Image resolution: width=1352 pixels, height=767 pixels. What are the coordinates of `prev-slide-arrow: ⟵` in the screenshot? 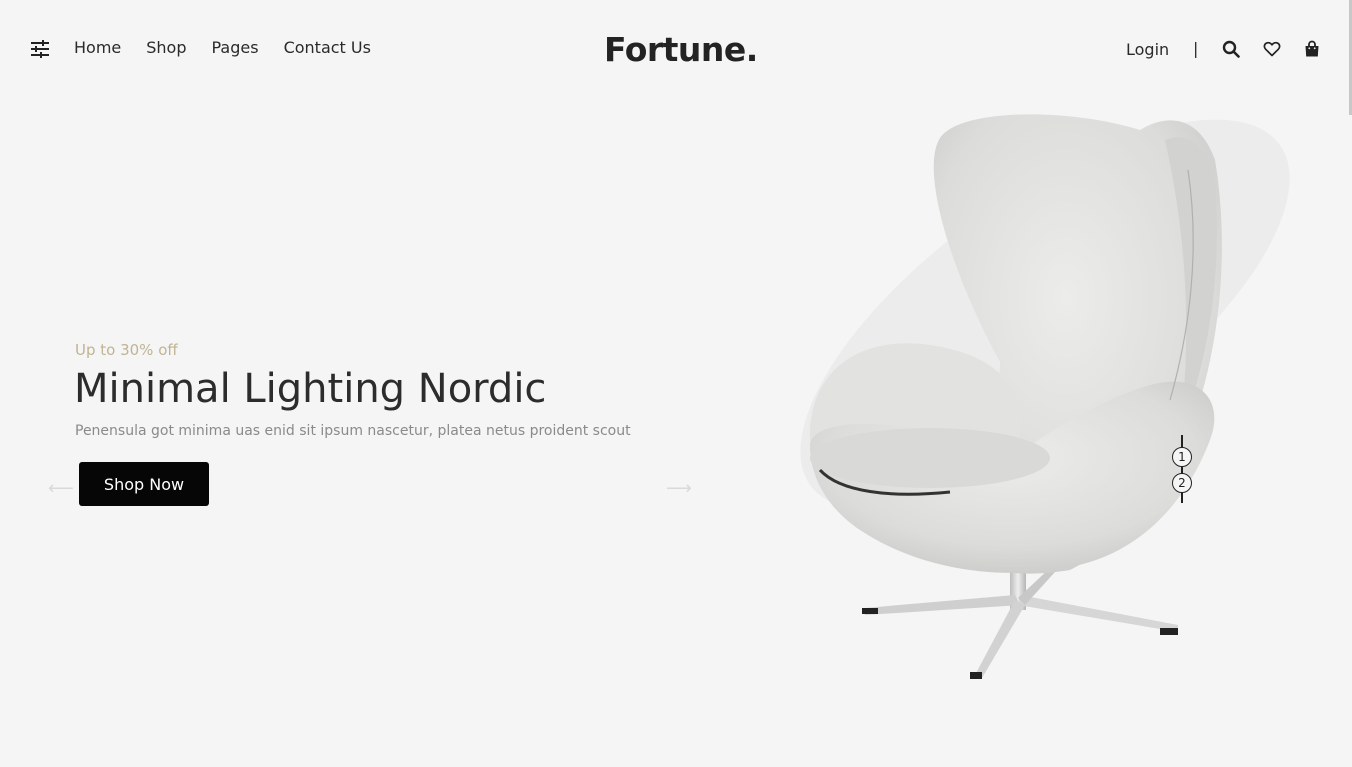 It's located at (61, 488).